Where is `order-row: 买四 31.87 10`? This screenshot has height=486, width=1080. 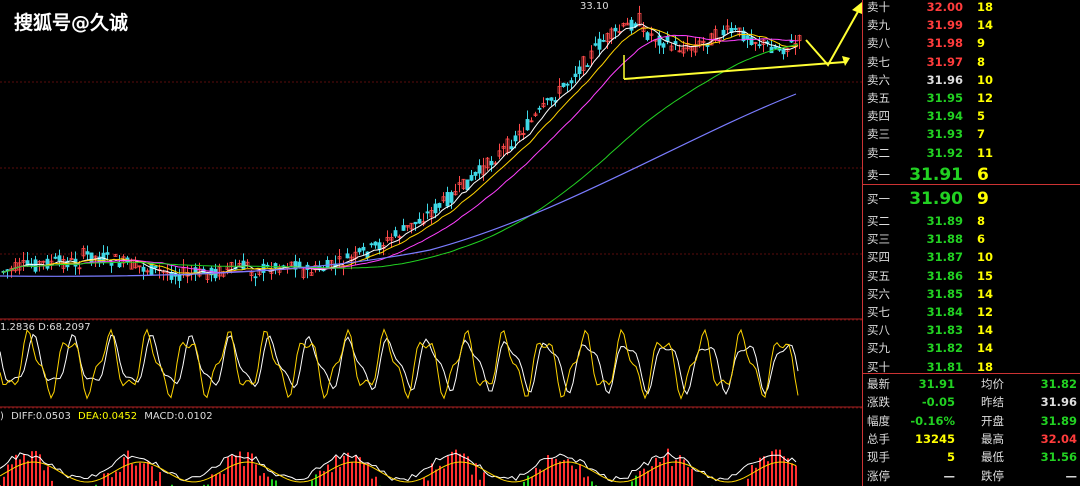
order-row: 买四 31.87 10 is located at coordinates (971, 257).